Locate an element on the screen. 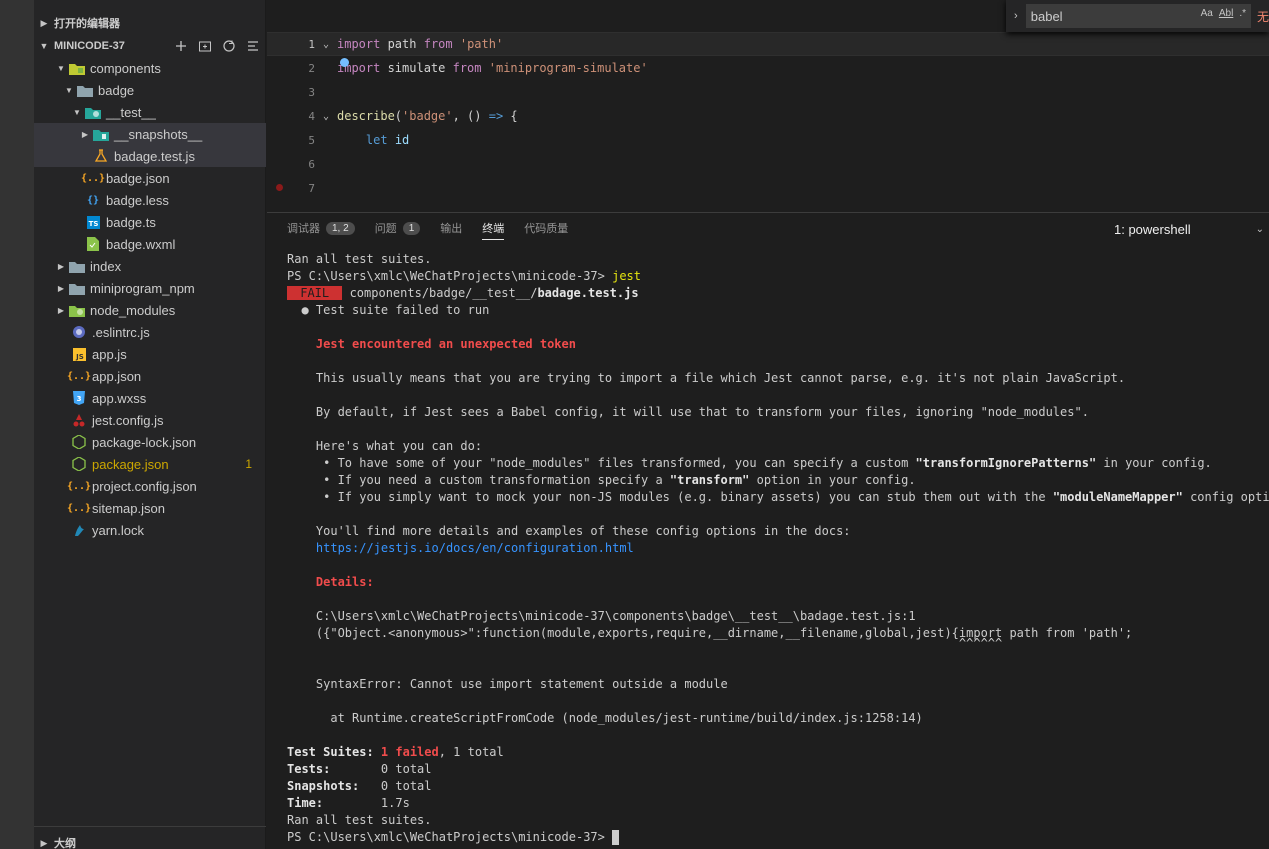 The image size is (1269, 849). yarn-icon is located at coordinates (79, 530).